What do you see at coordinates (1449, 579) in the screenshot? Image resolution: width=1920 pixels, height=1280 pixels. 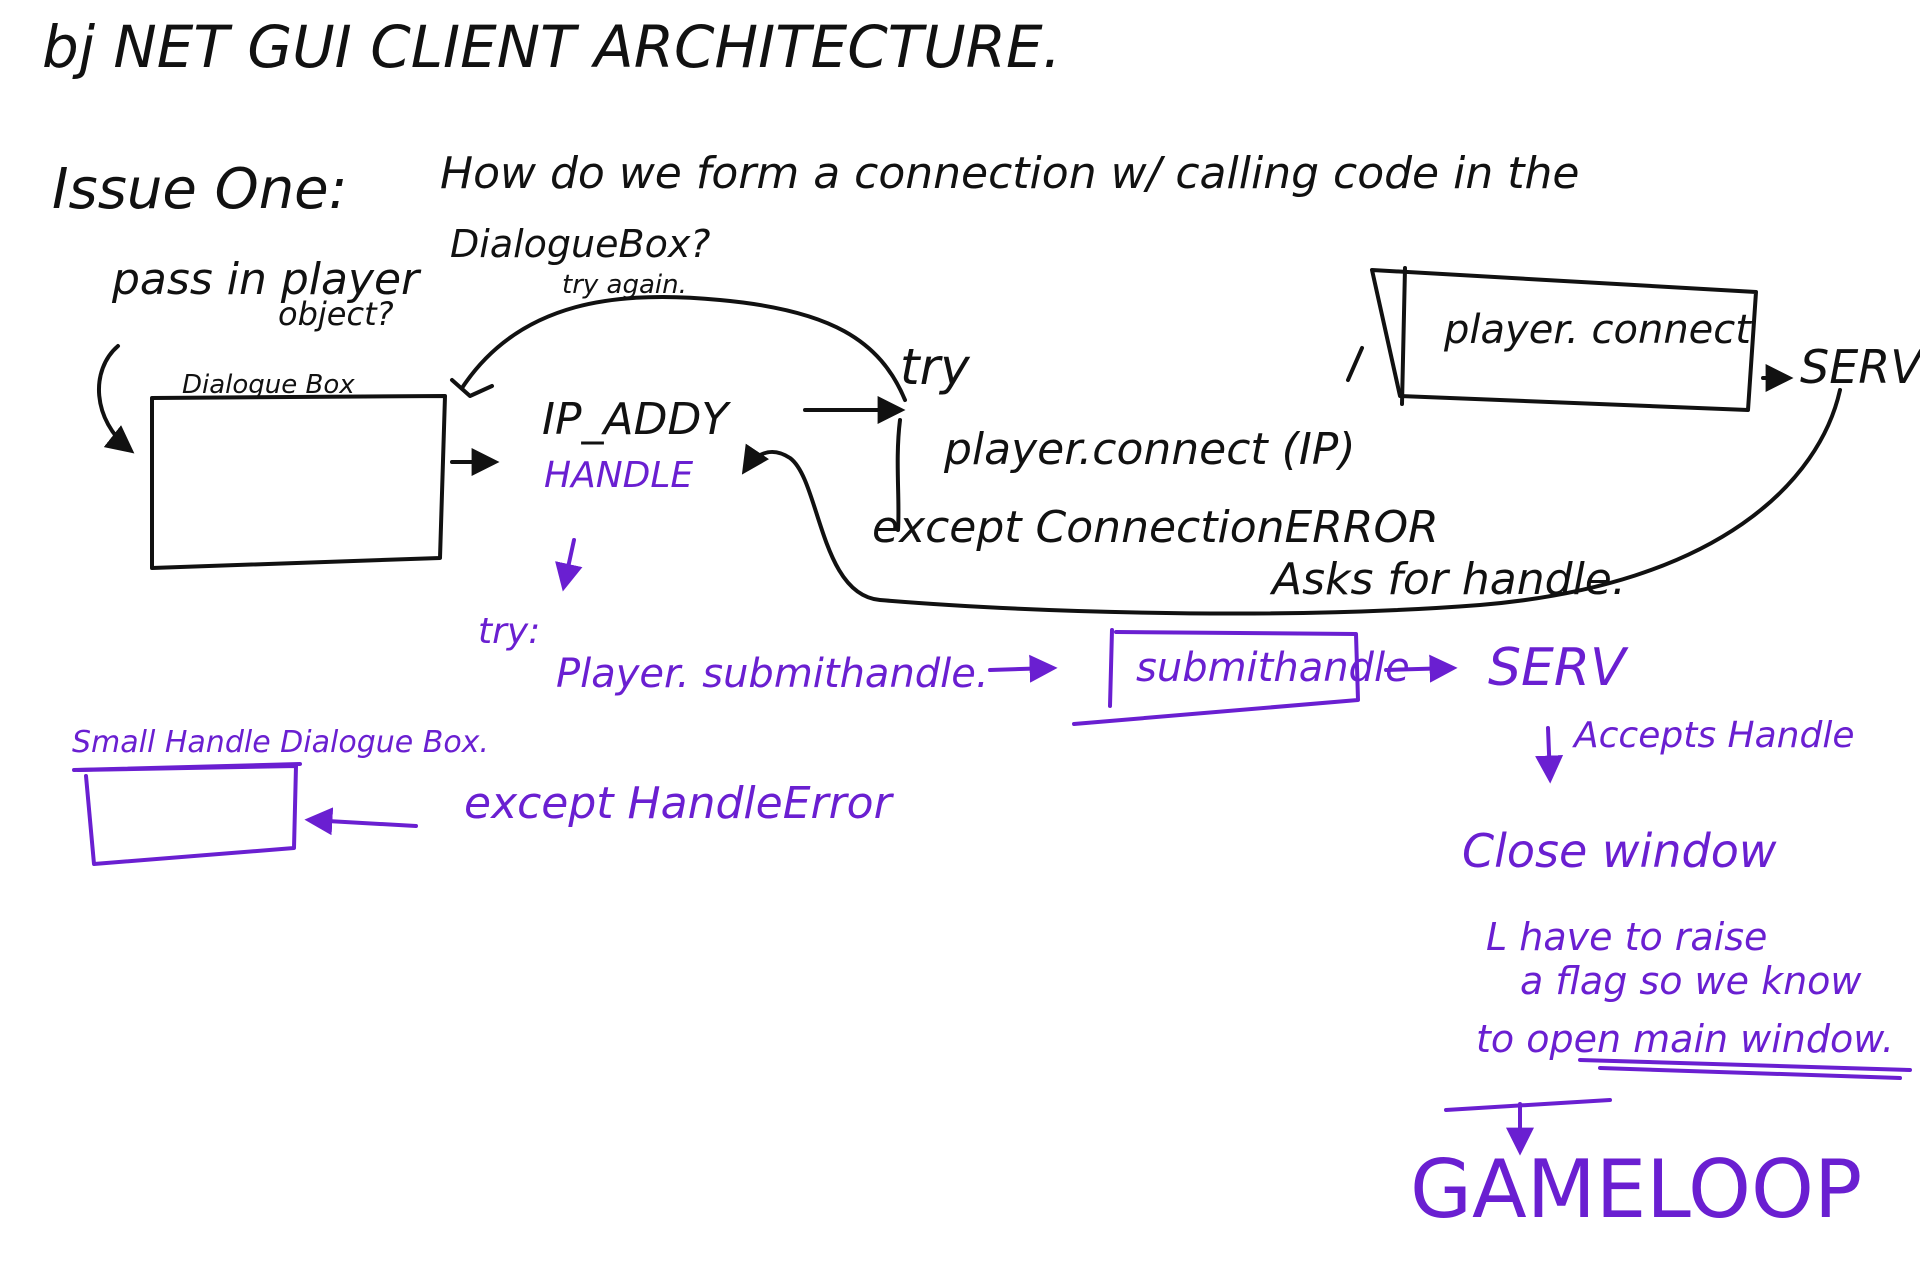 I see `asks-for-handle: Asks for handle.` at bounding box center [1449, 579].